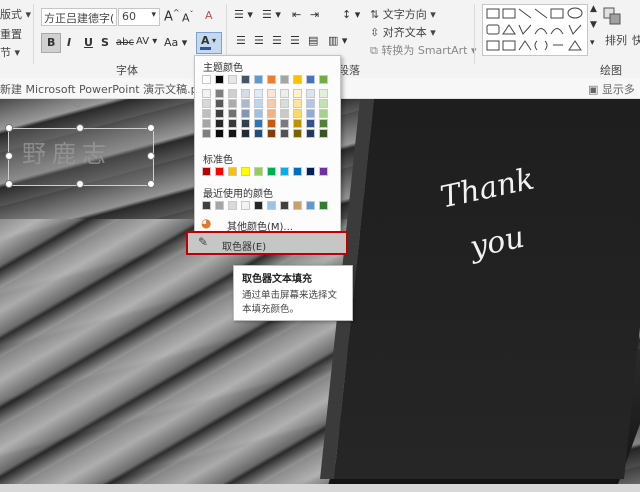 Image resolution: width=640 pixels, height=492 pixels. Describe the element at coordinates (259, 40) in the screenshot. I see `align-center-button: ☰` at that location.